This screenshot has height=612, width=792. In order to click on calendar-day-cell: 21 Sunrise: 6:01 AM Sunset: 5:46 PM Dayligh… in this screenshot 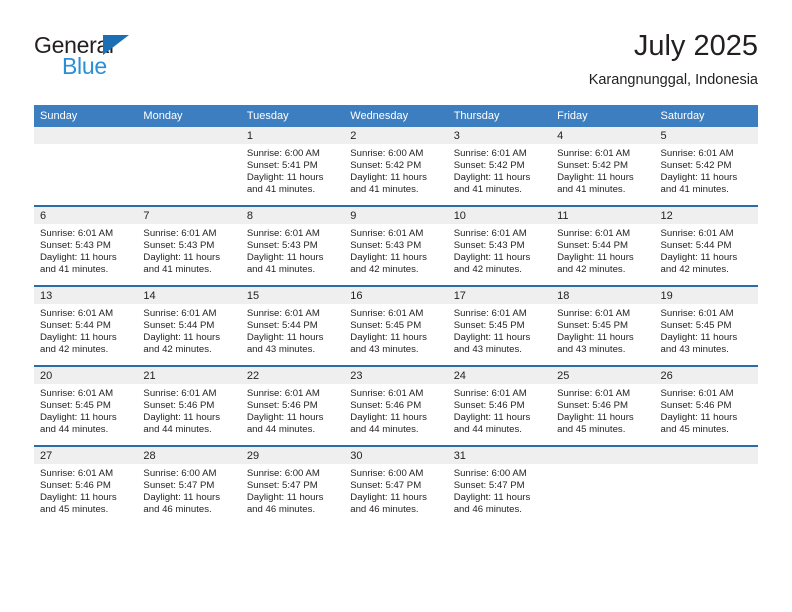, I will do `click(189, 405)`.